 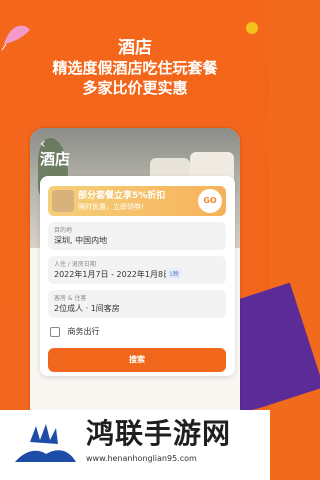 What do you see at coordinates (87, 308) in the screenshot?
I see `guests-value: 2位成人 · 1间客房` at bounding box center [87, 308].